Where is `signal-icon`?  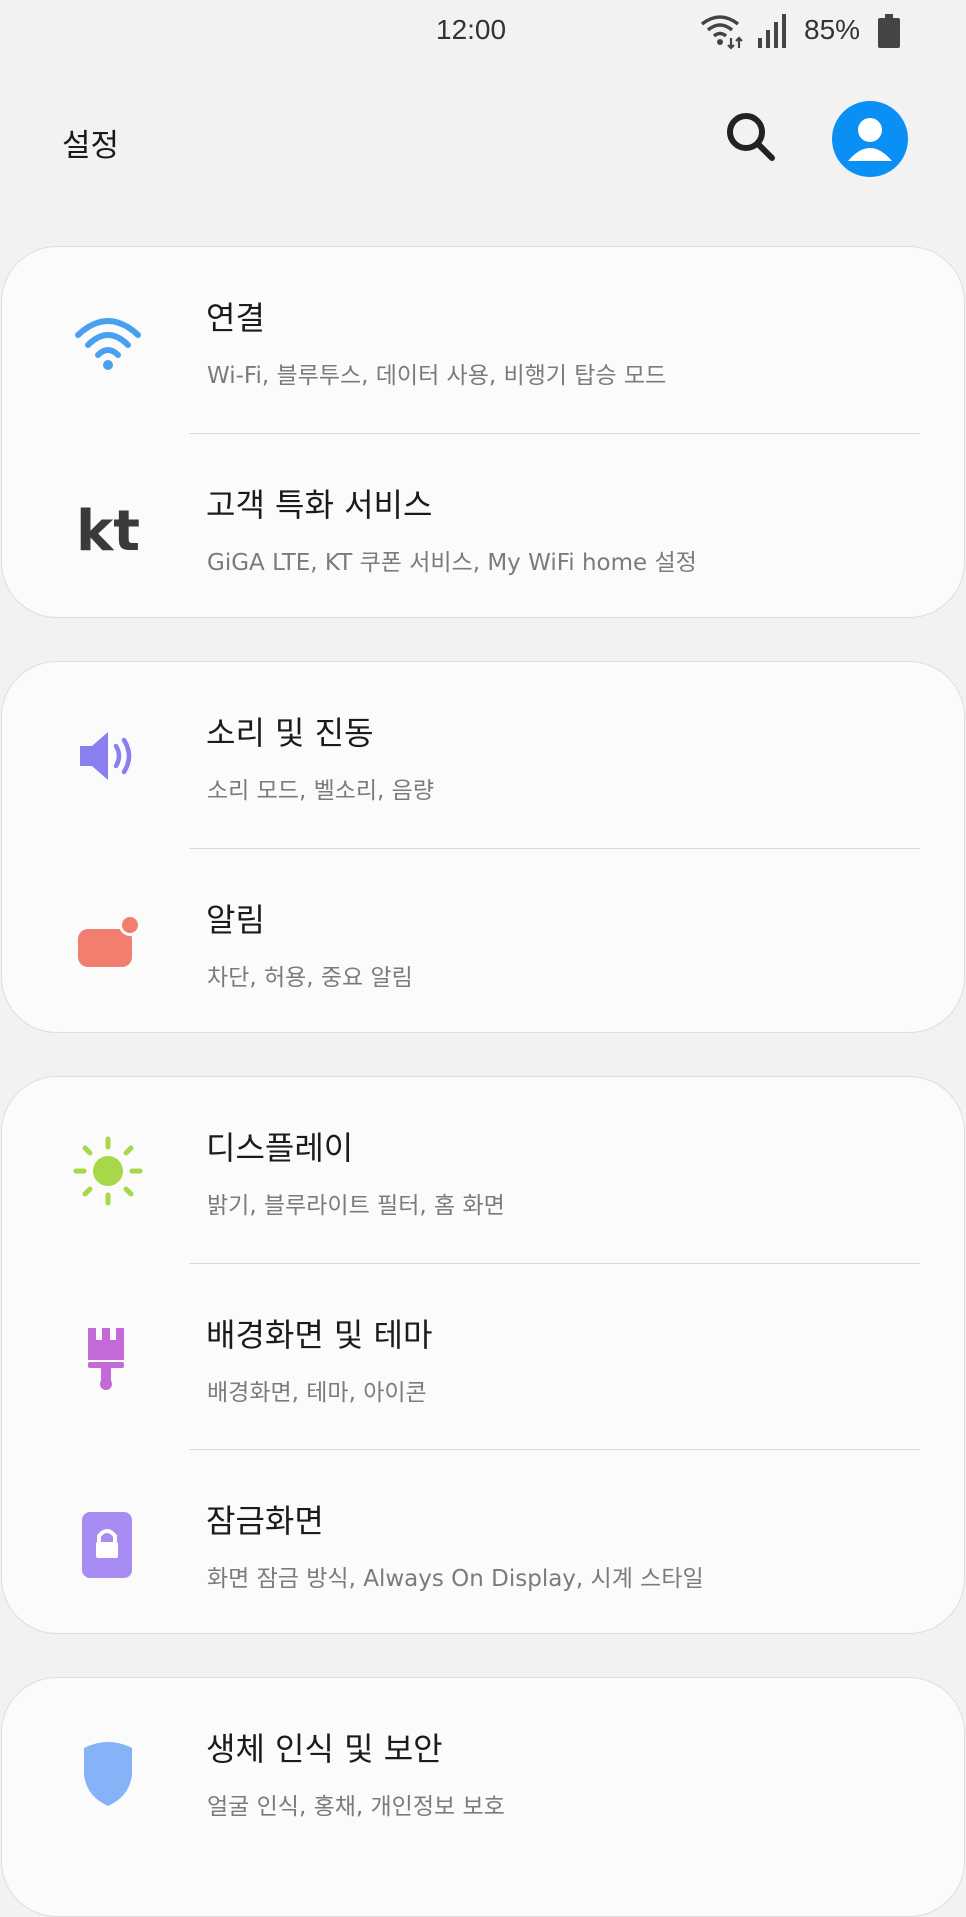 signal-icon is located at coordinates (772, 31).